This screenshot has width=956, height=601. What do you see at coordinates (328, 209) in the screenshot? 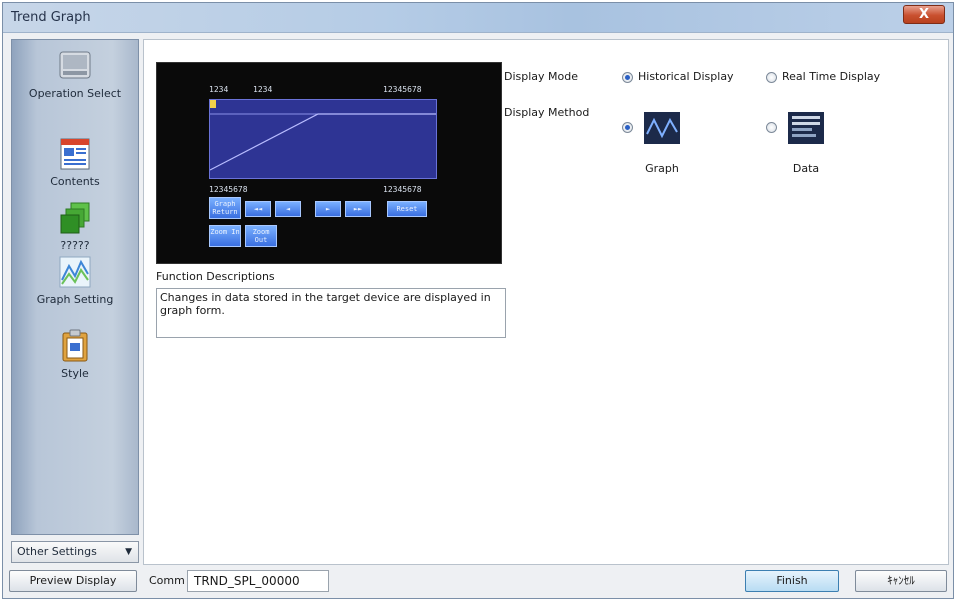
I see `preview-forward-button: ►` at bounding box center [328, 209].